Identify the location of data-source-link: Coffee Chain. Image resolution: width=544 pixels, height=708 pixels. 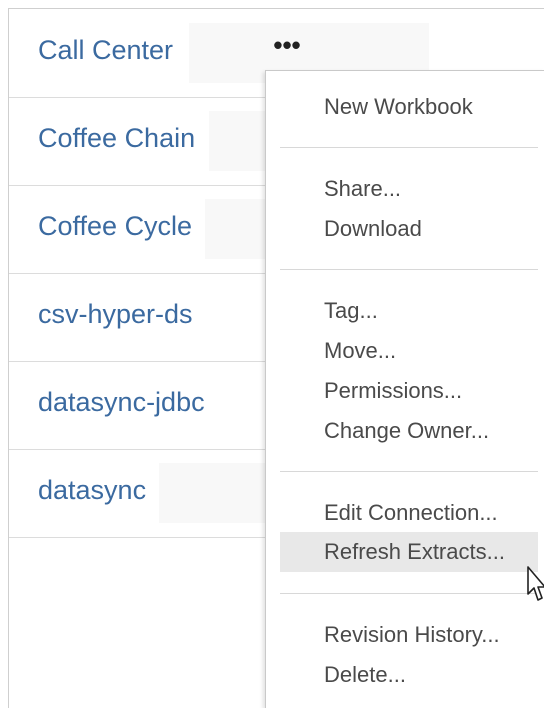
(116, 138).